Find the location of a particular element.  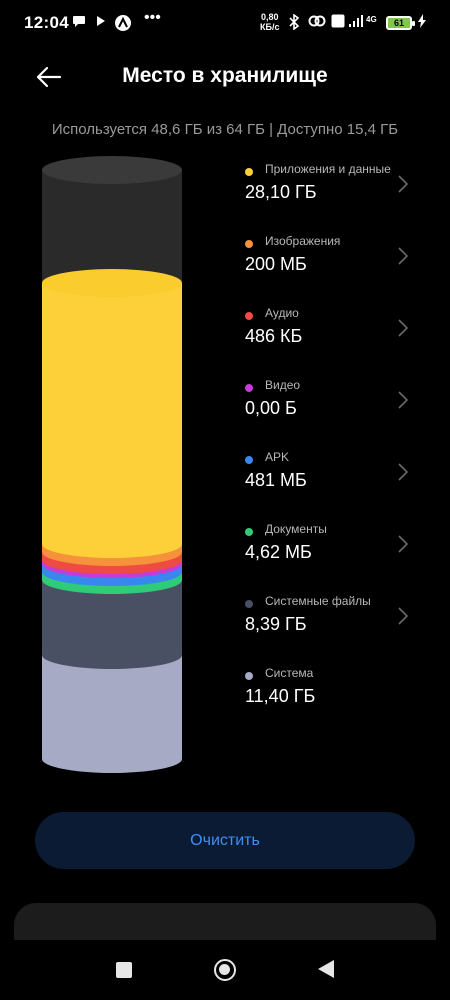

category-name: Изображения is located at coordinates (303, 241).